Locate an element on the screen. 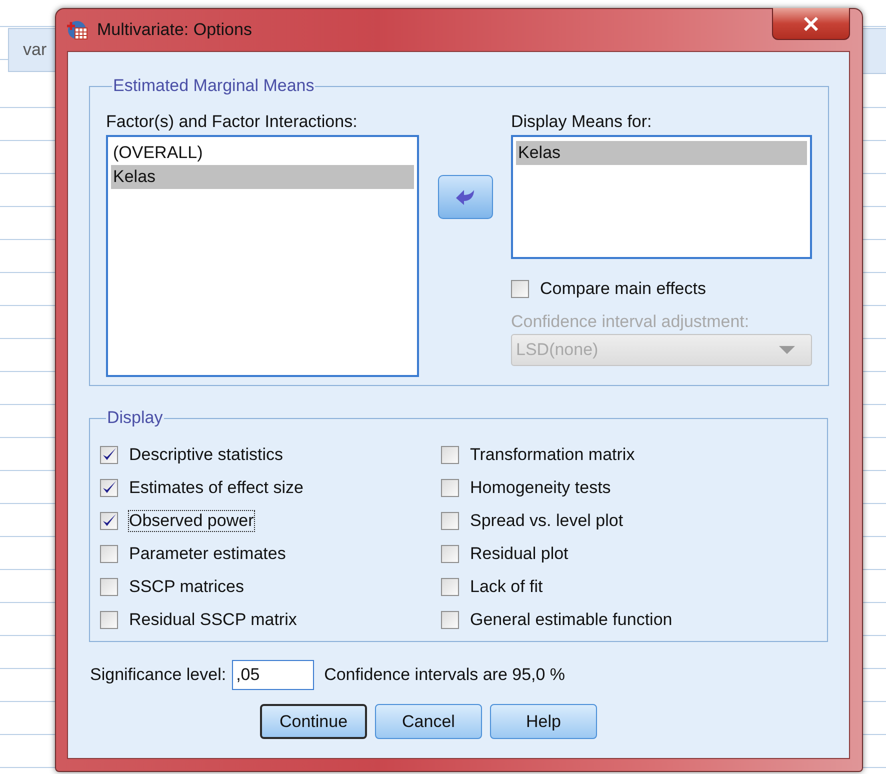 The height and width of the screenshot is (774, 886). significance-label: Significance level: is located at coordinates (158, 675).